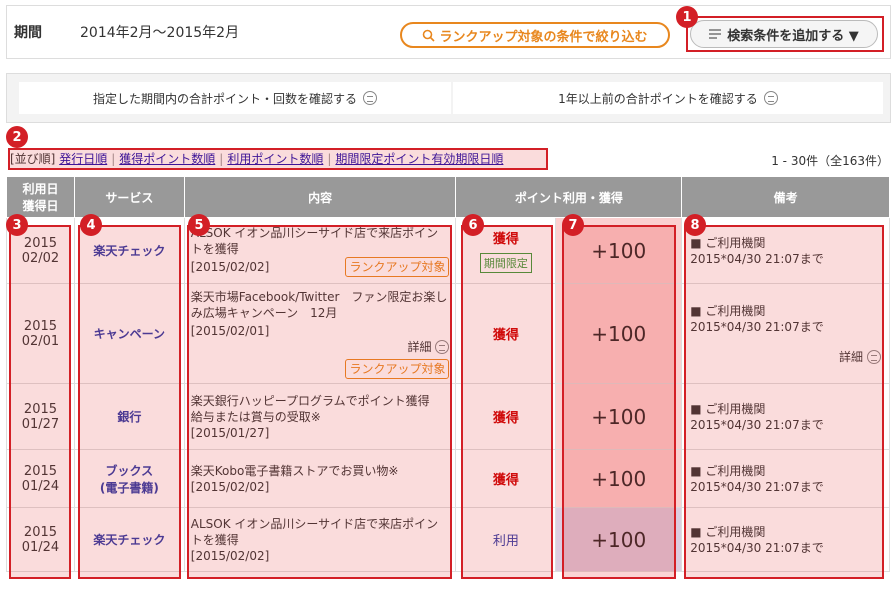 The width and height of the screenshot is (896, 591). What do you see at coordinates (320, 478) in the screenshot?
I see `row-content: 楽天Kobo電子書籍ストアでお買い物※ [2015/02/02]` at bounding box center [320, 478].